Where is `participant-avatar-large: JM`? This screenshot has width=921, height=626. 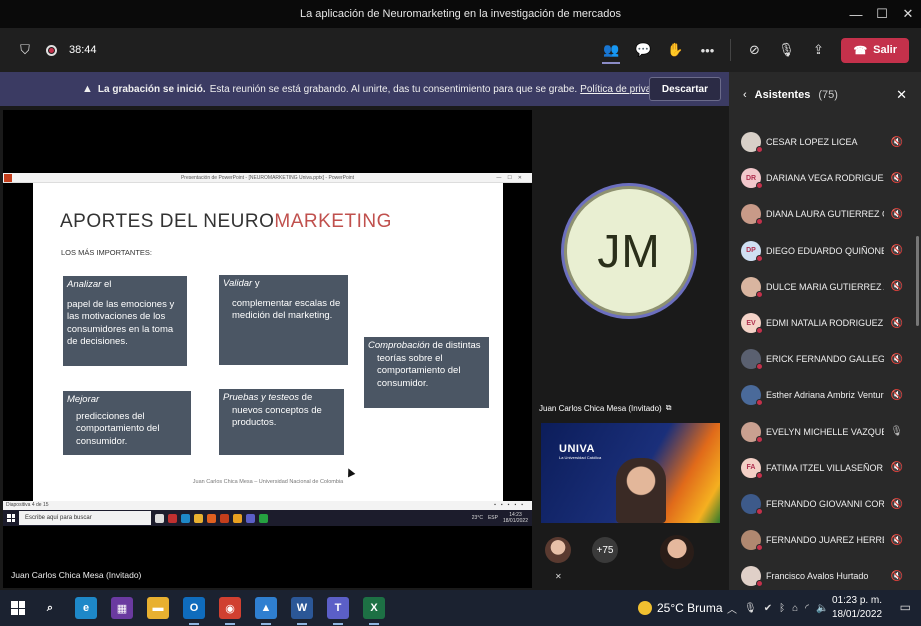 participant-avatar-large: JM is located at coordinates (629, 251).